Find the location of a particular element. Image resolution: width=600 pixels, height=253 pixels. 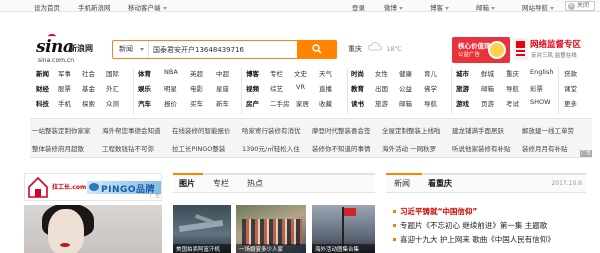

core-values-ad: 核心价值观 公益广告 is located at coordinates (481, 50).